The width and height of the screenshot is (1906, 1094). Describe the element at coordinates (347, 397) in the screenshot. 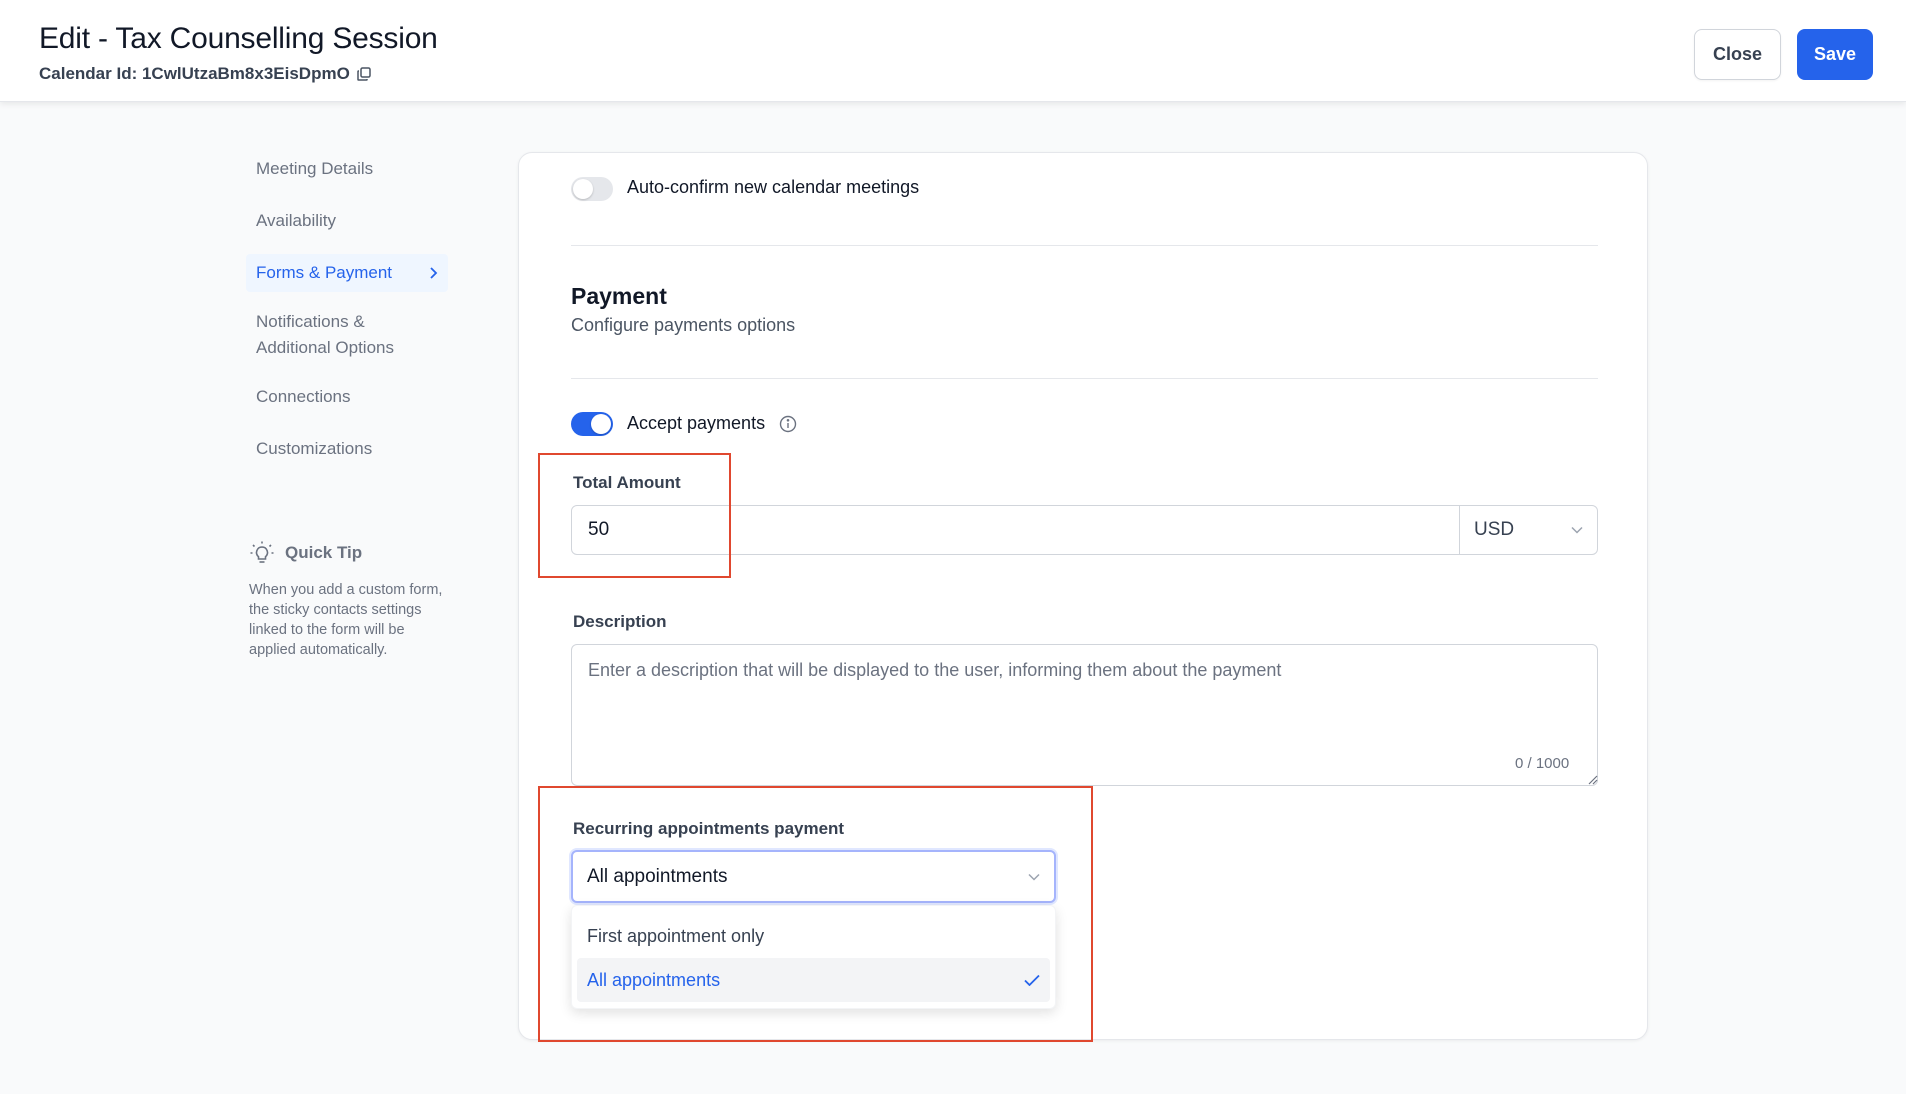

I see `sidebar-item-connections: Connections` at that location.